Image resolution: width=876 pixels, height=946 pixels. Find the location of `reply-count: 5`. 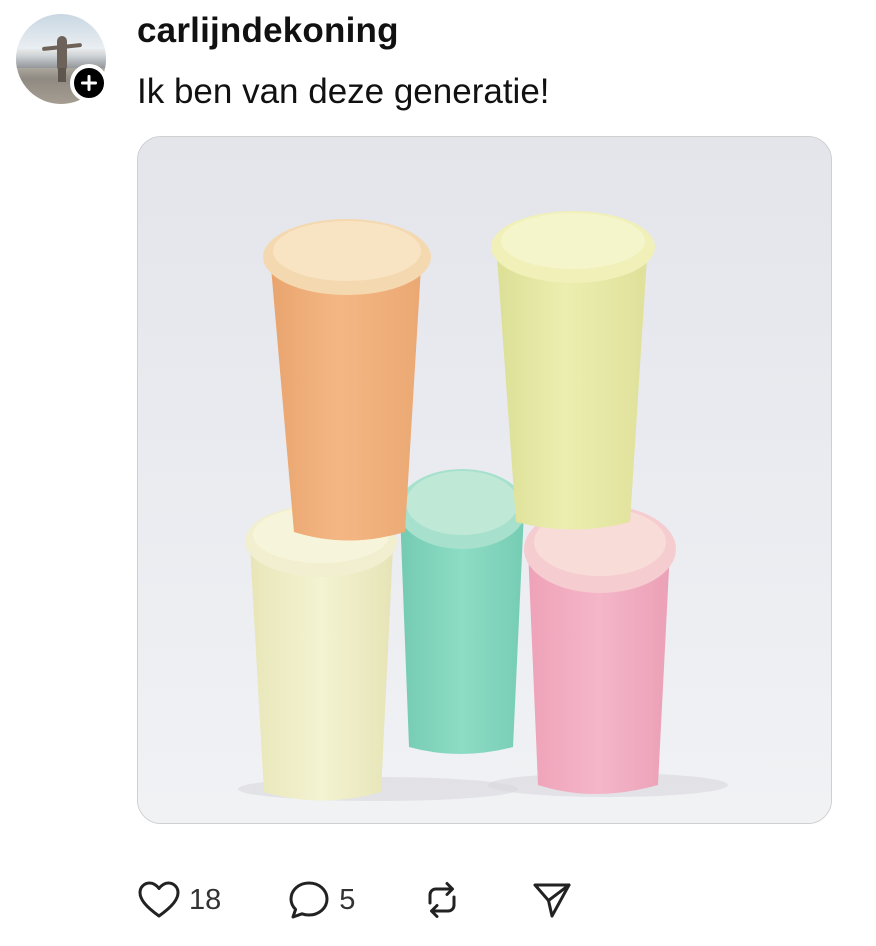

reply-count: 5 is located at coordinates (347, 900).